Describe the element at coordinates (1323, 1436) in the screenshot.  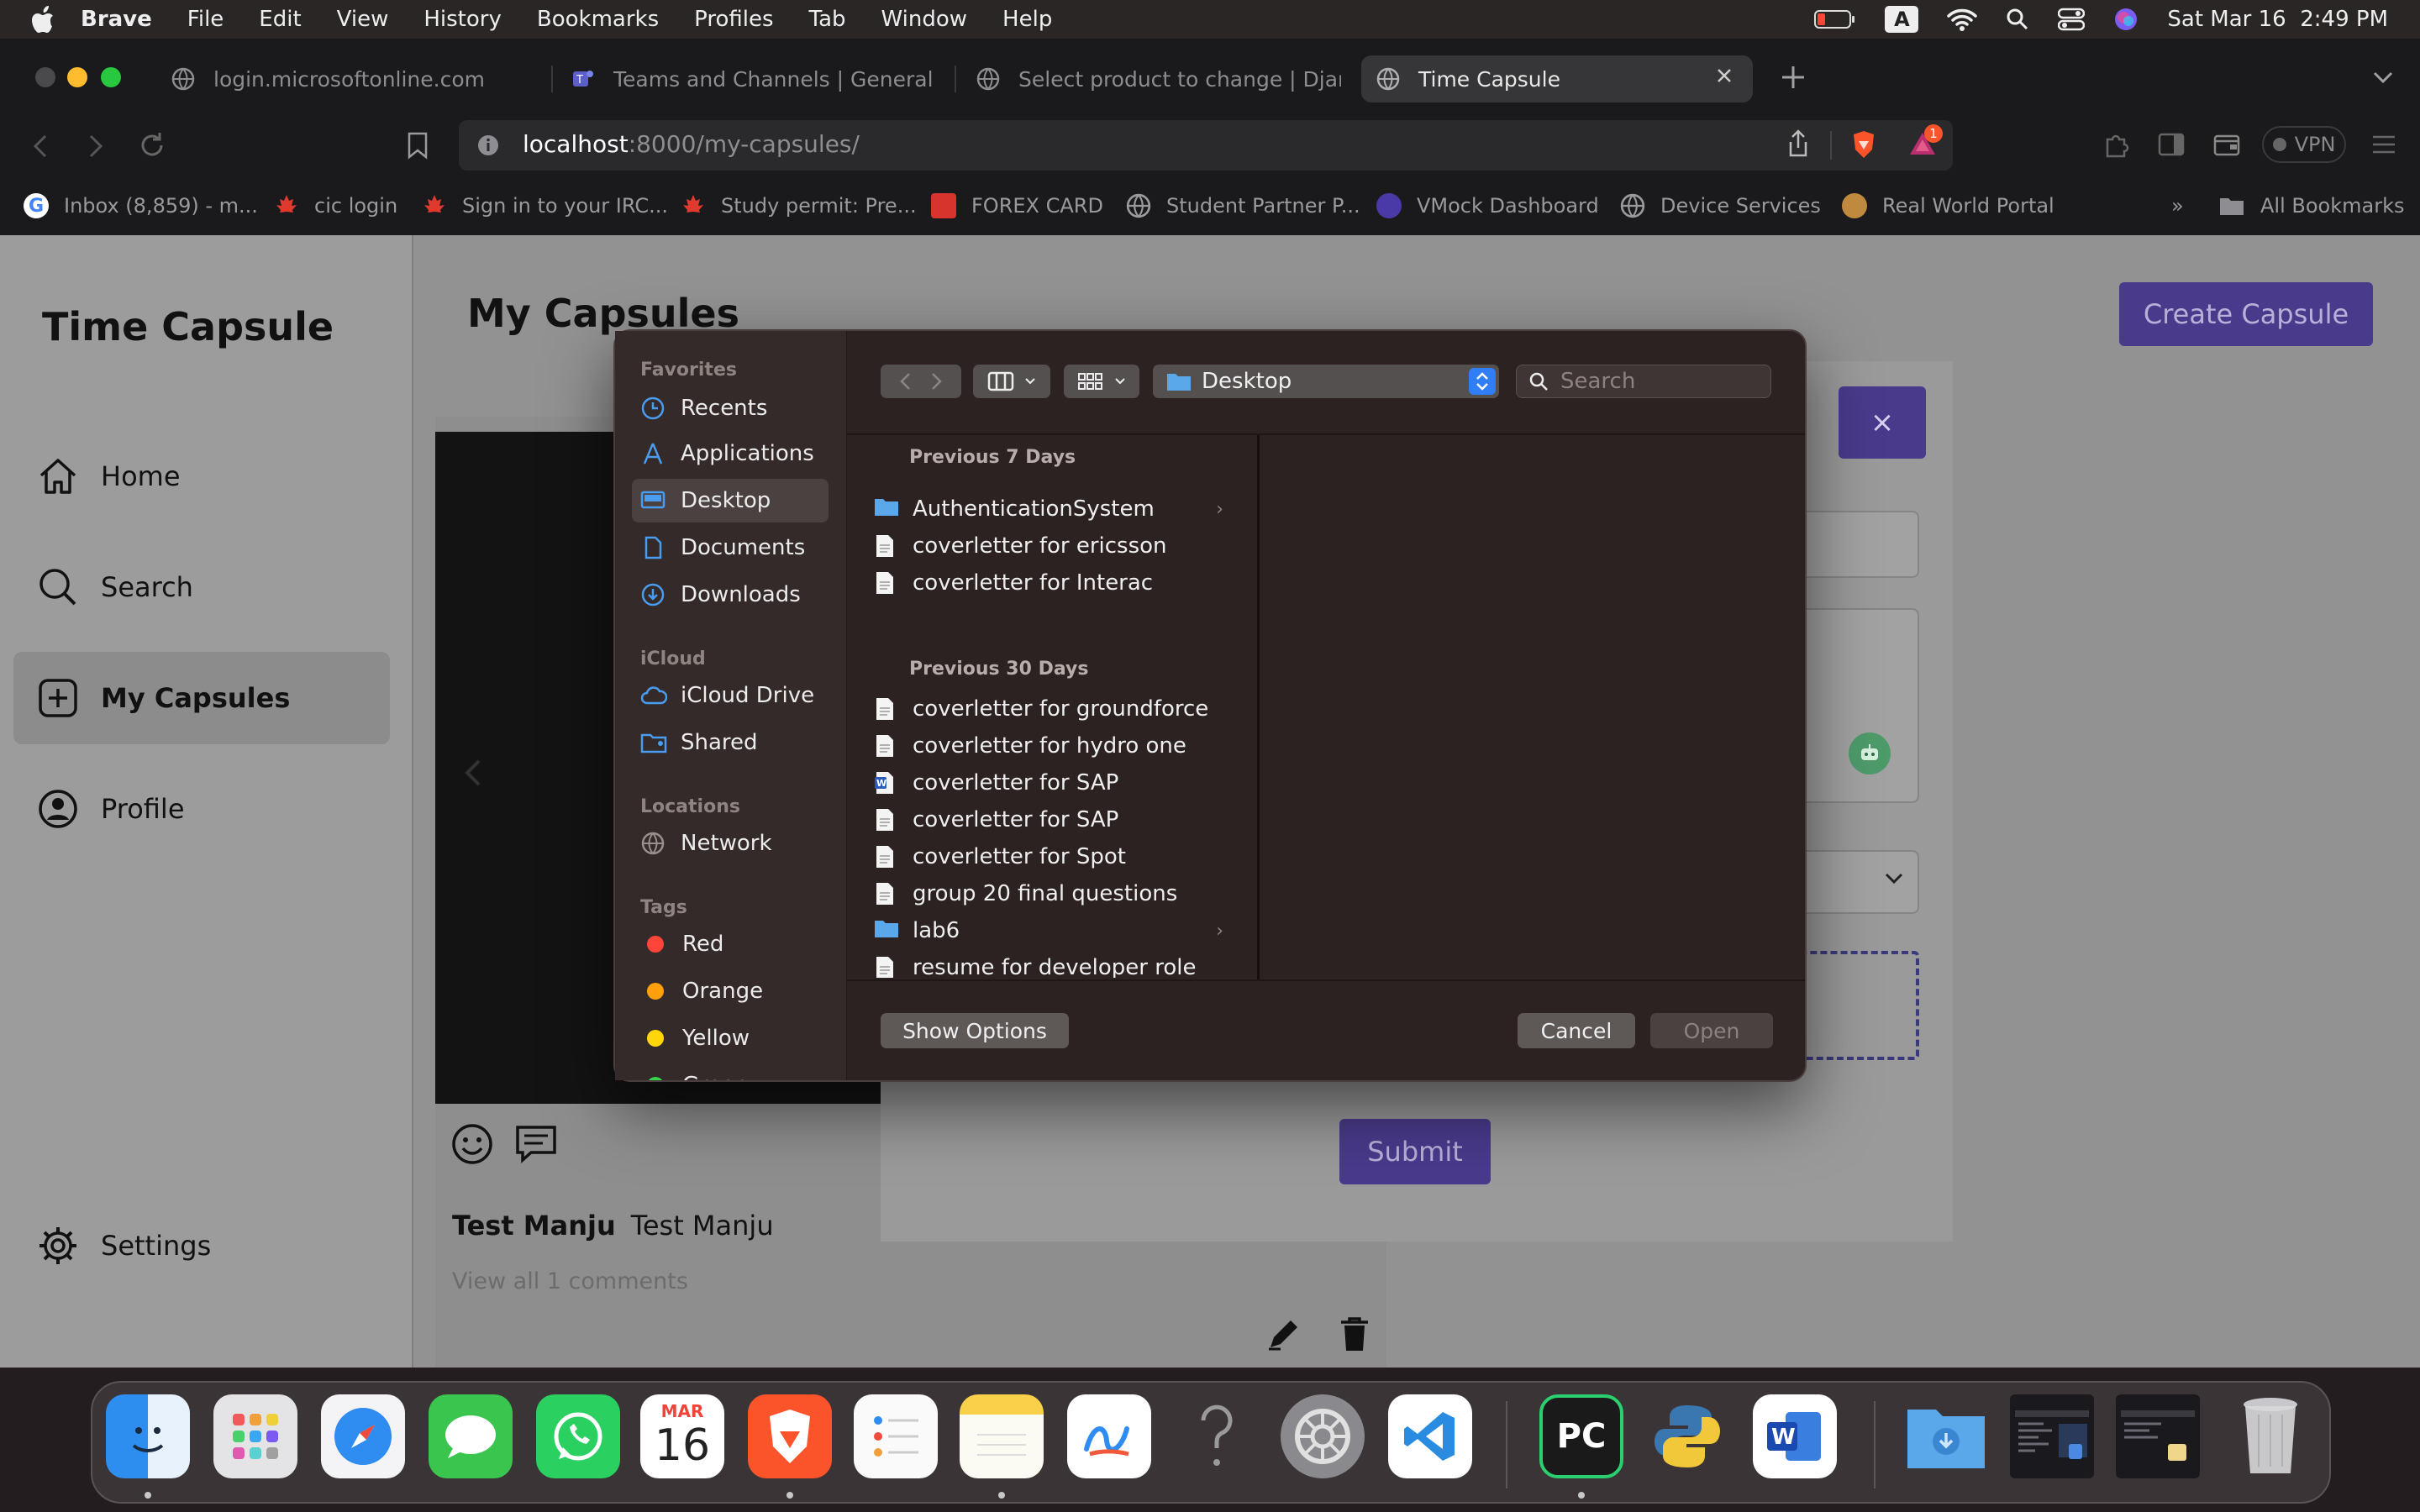
I see `system-settings-icon` at that location.